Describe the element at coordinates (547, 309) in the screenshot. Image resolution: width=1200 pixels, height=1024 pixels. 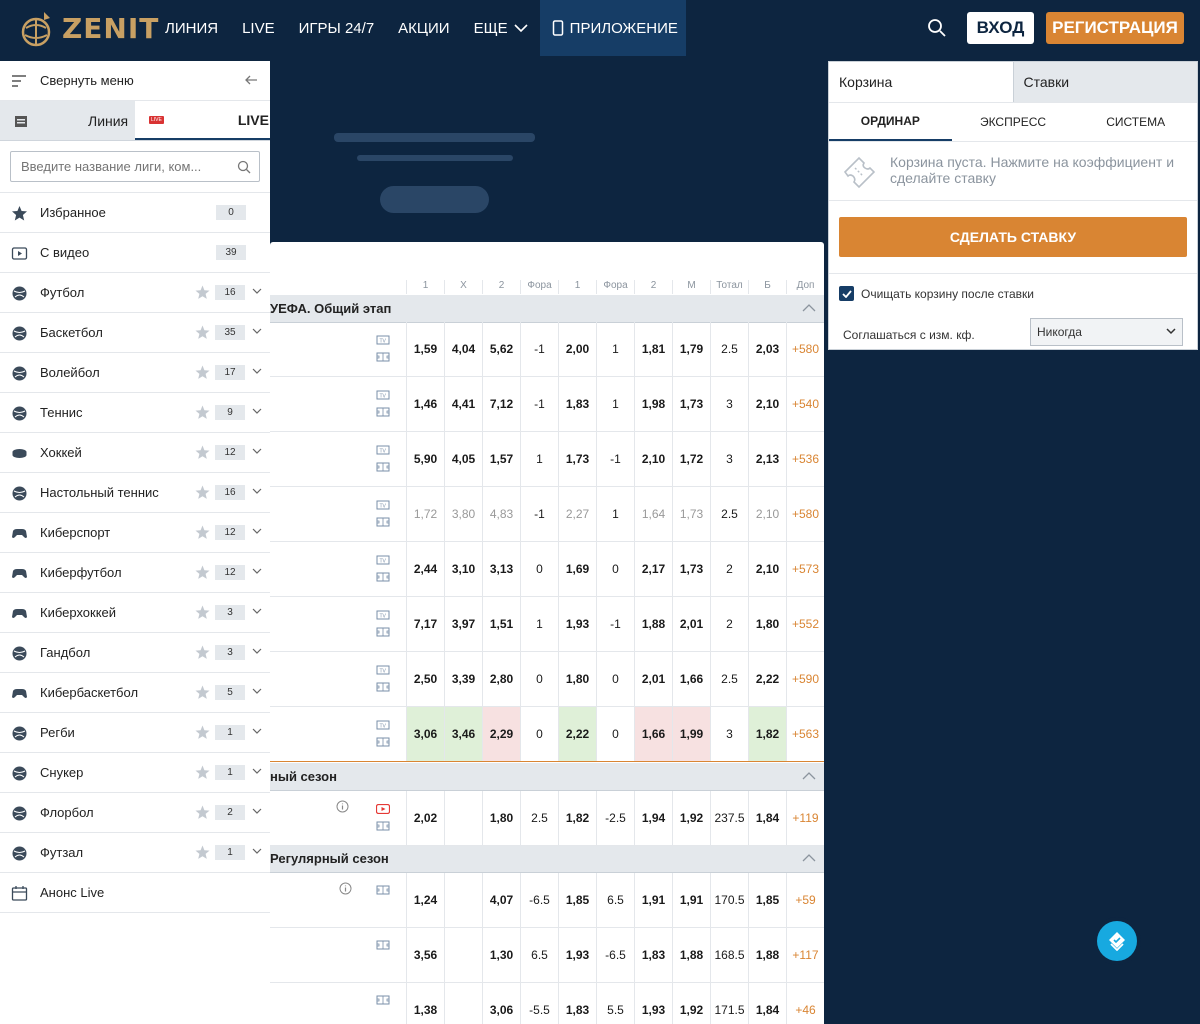
I see `league-section-header: УЕФА. Общий этап` at that location.